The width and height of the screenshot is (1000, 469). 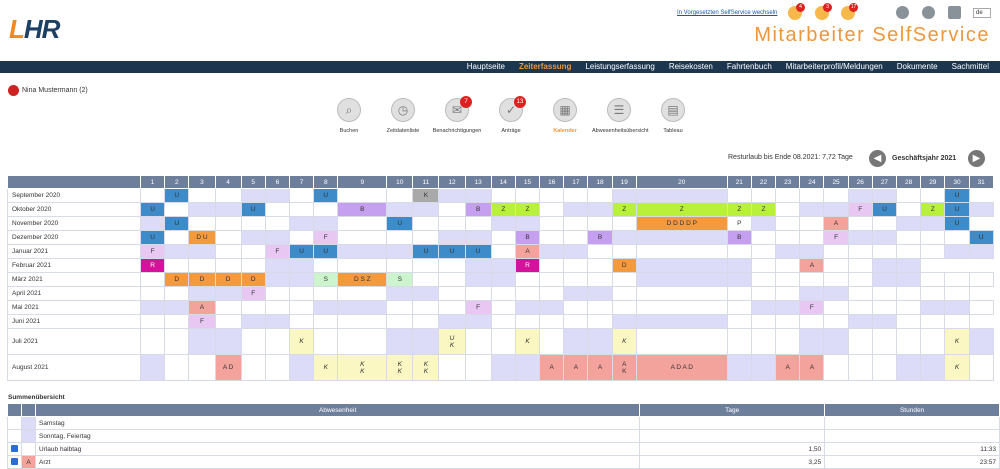 I want to click on day-cell: Z, so click(x=503, y=209).